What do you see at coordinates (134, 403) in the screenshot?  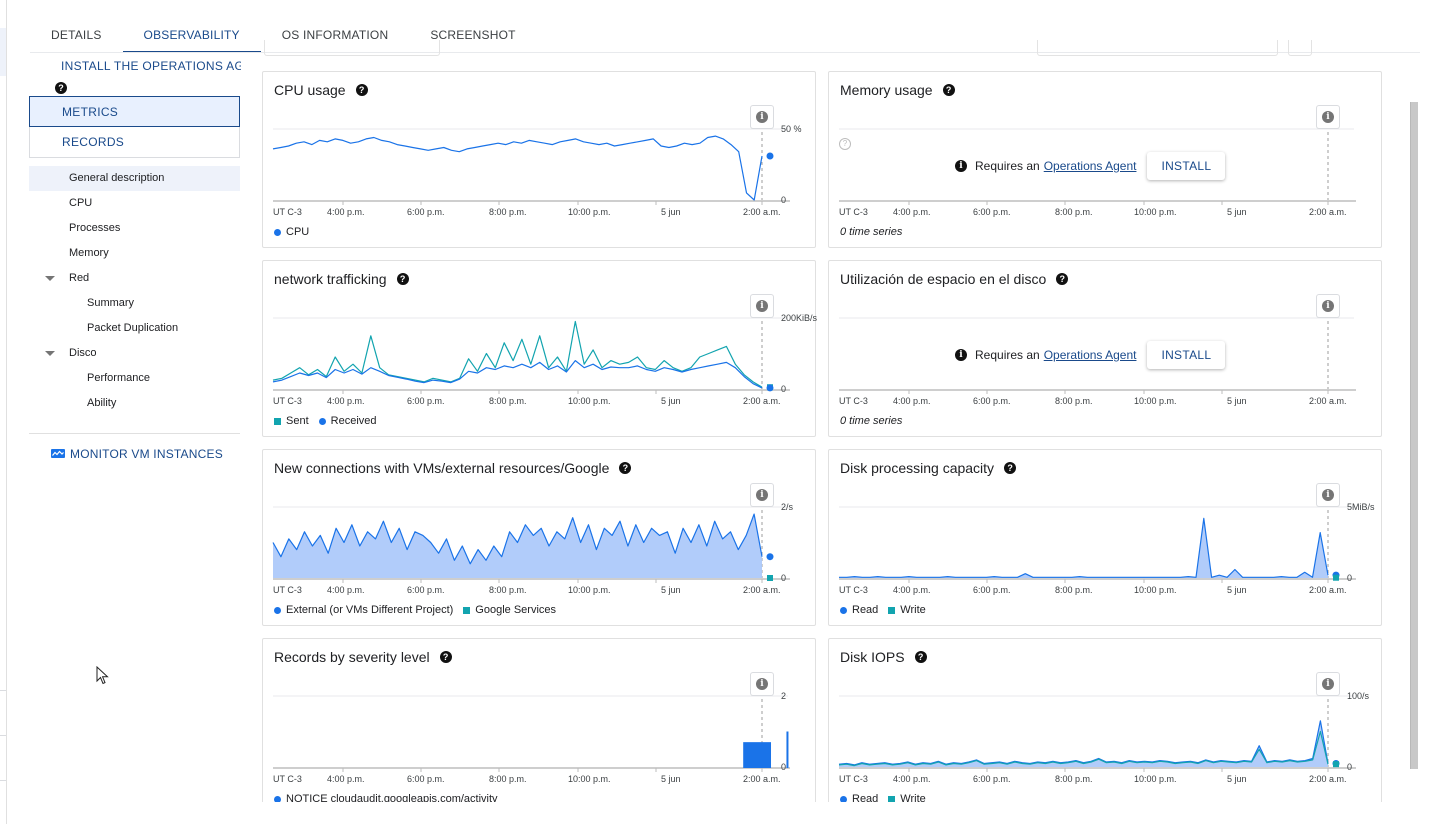 I see `sidebar-item-ability: Ability` at bounding box center [134, 403].